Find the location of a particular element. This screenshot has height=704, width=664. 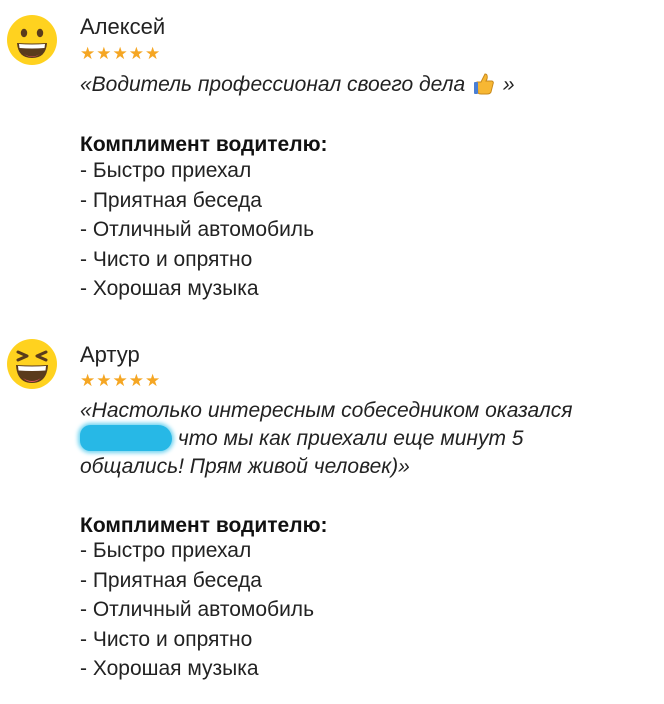

review-text-close: » is located at coordinates (508, 84).